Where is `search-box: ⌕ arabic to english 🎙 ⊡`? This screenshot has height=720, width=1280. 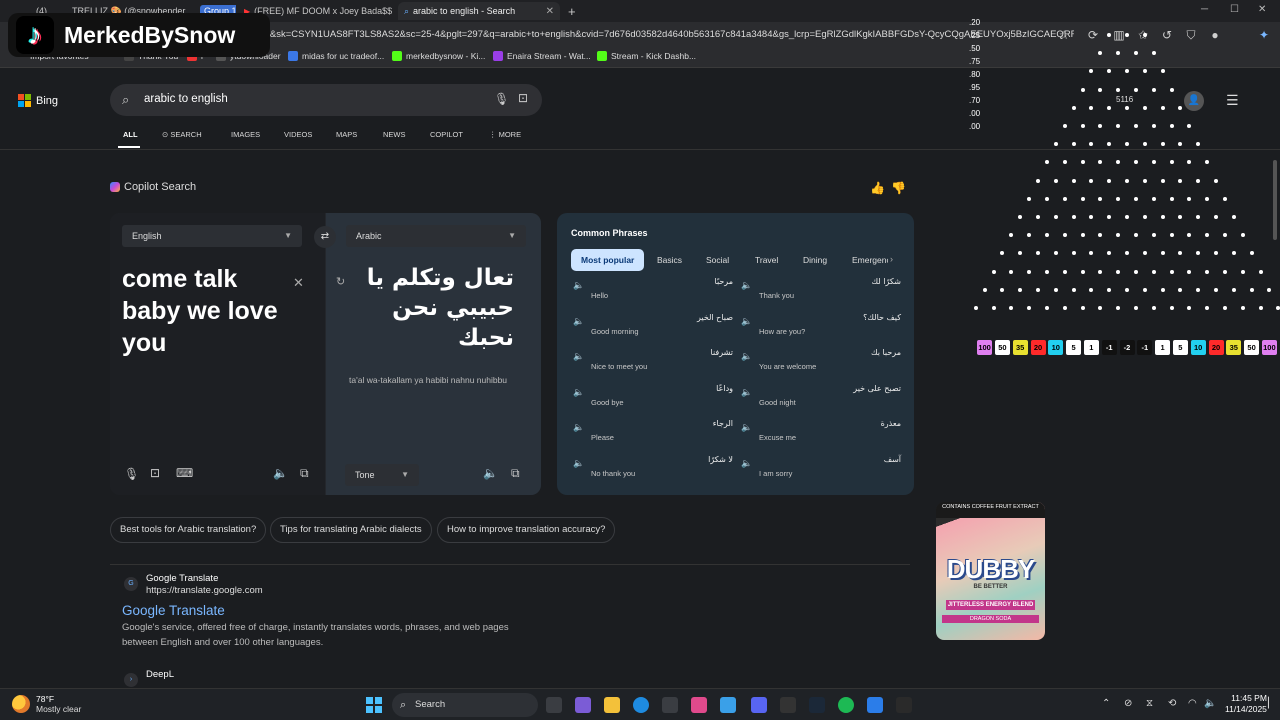 search-box: ⌕ arabic to english 🎙 ⊡ is located at coordinates (326, 100).